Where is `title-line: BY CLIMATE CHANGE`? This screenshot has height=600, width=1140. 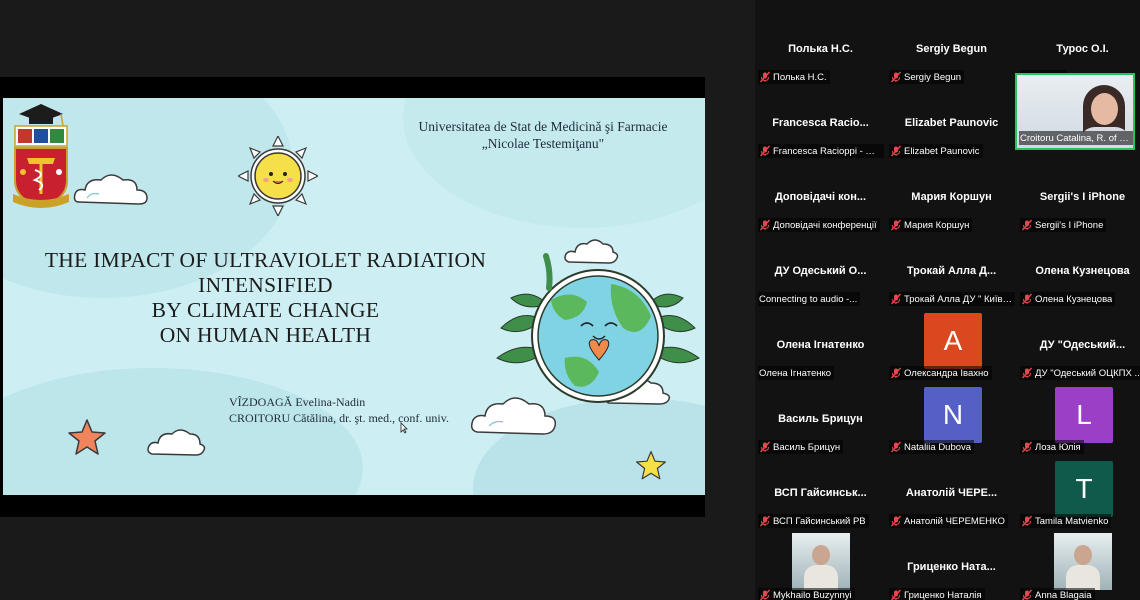
title-line: BY CLIMATE CHANGE is located at coordinates (265, 310).